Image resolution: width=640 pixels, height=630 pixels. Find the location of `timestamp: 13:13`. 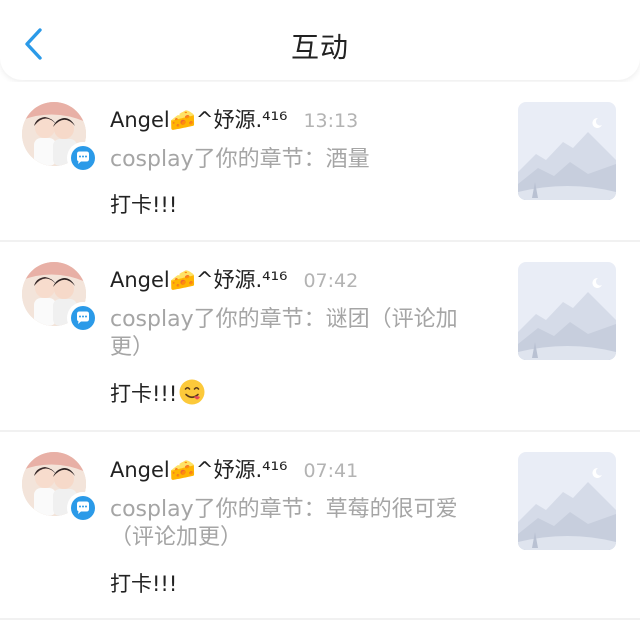

timestamp: 13:13 is located at coordinates (331, 121).